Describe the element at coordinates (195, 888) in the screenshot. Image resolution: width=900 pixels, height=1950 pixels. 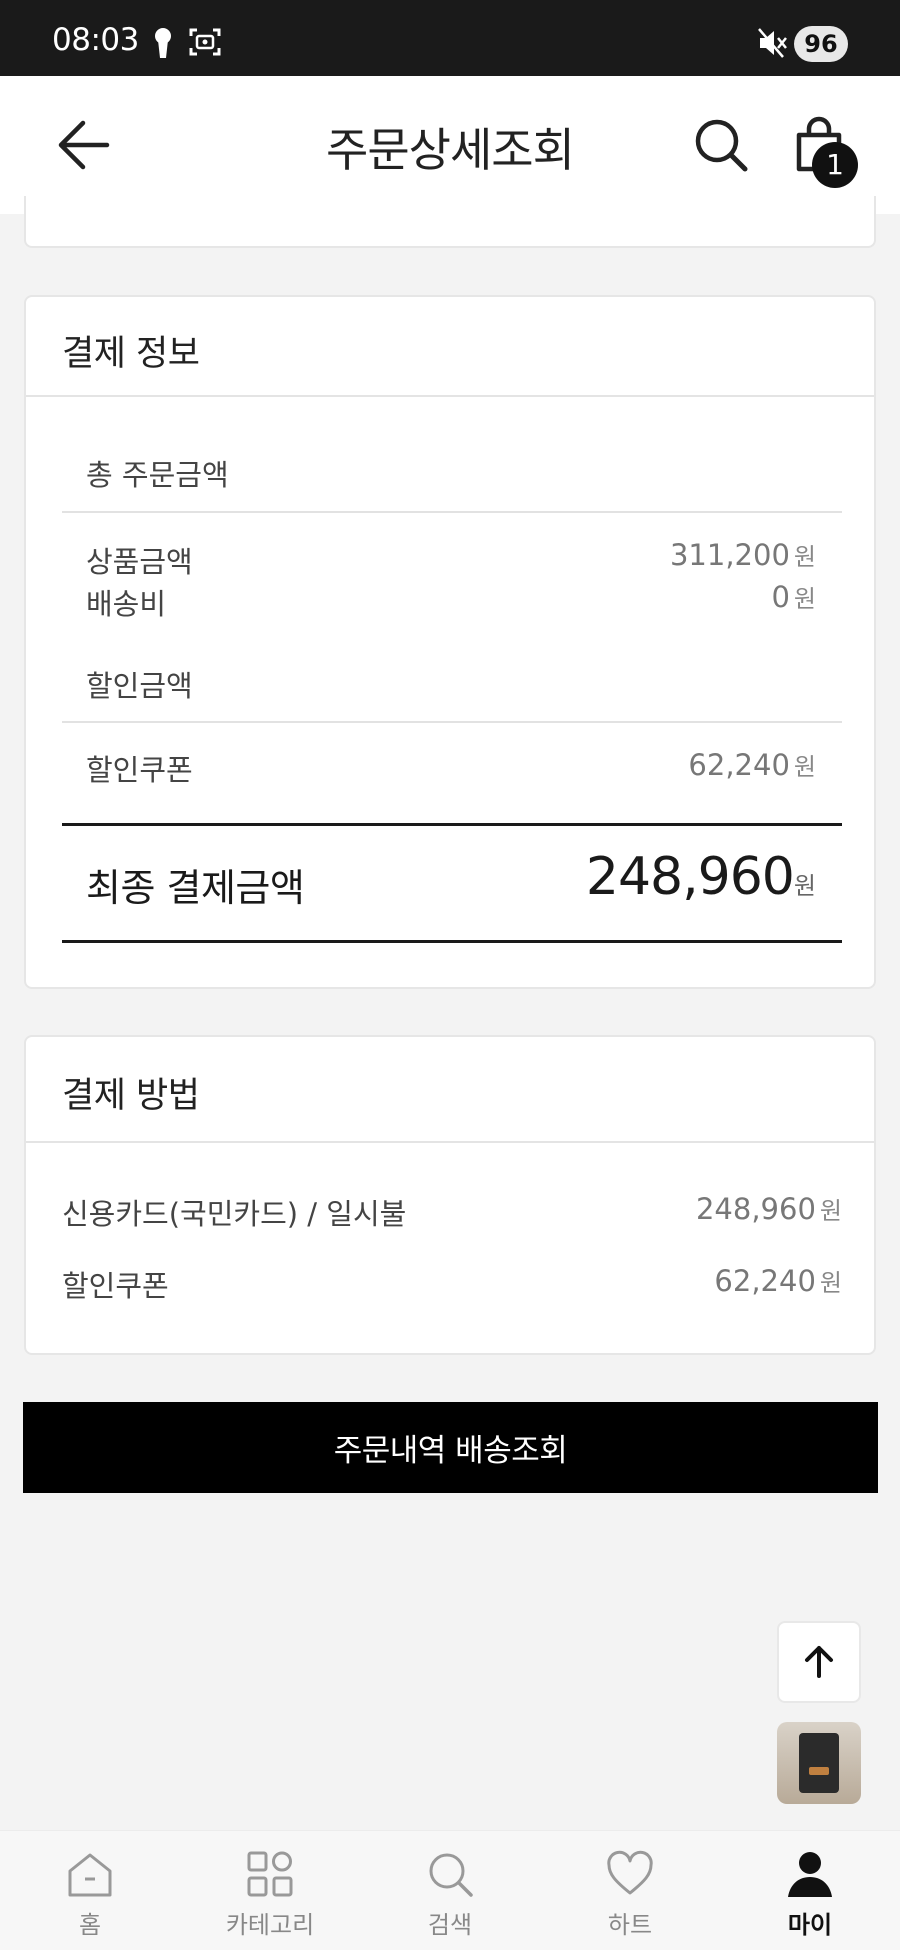
I see `final-amount-label: 최종 결제금액` at that location.